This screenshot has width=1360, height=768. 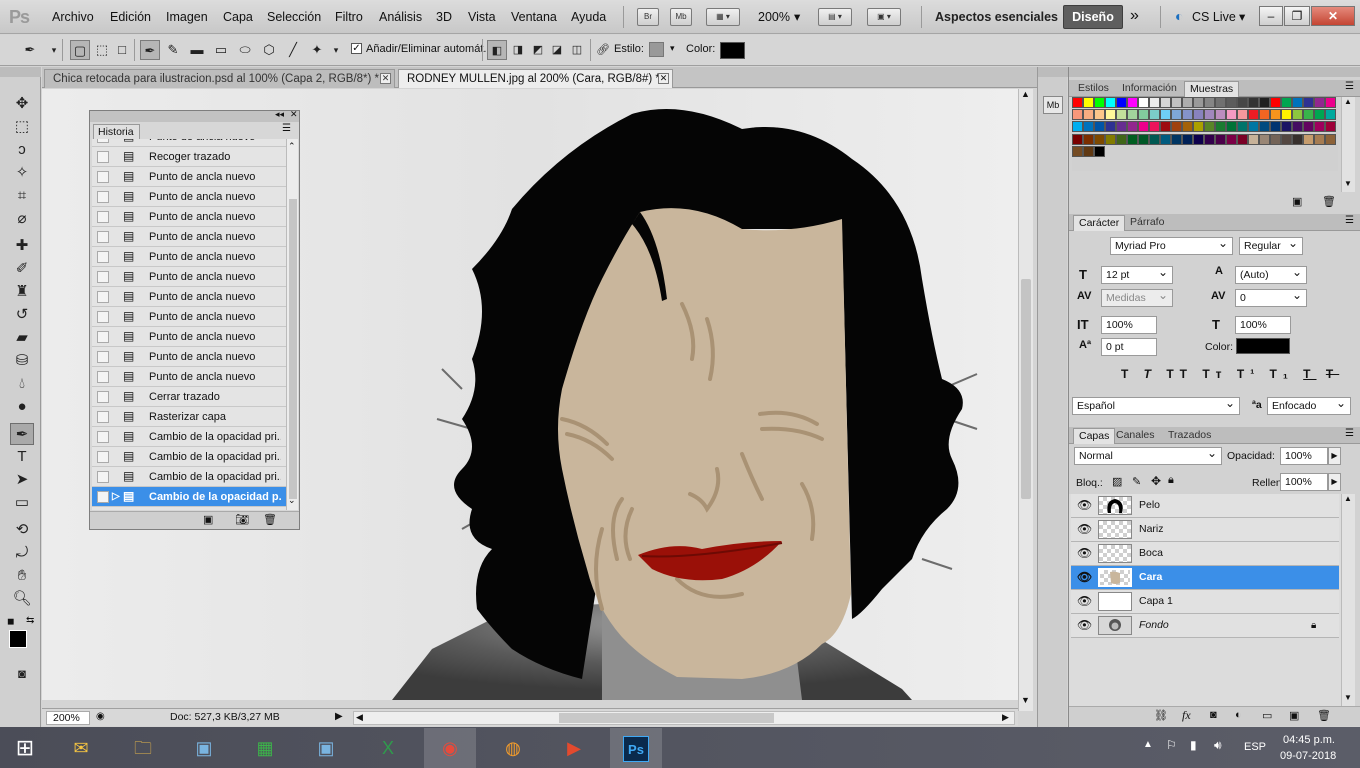 What do you see at coordinates (1218, 745) in the screenshot?
I see `volume-icon: 🔊︎` at bounding box center [1218, 745].